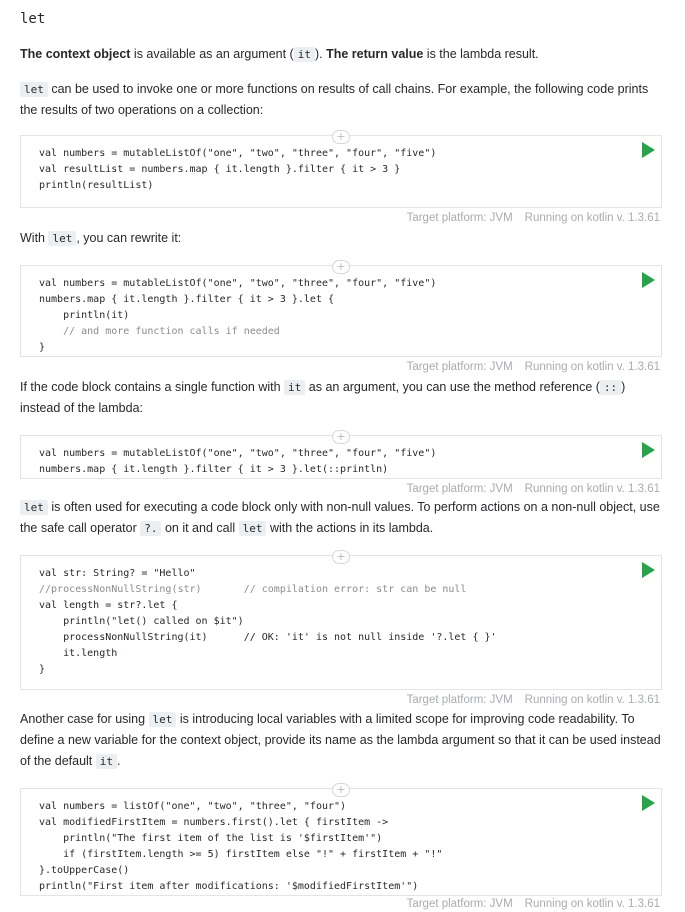  Describe the element at coordinates (78, 653) in the screenshot. I see `code-line: it.length` at that location.